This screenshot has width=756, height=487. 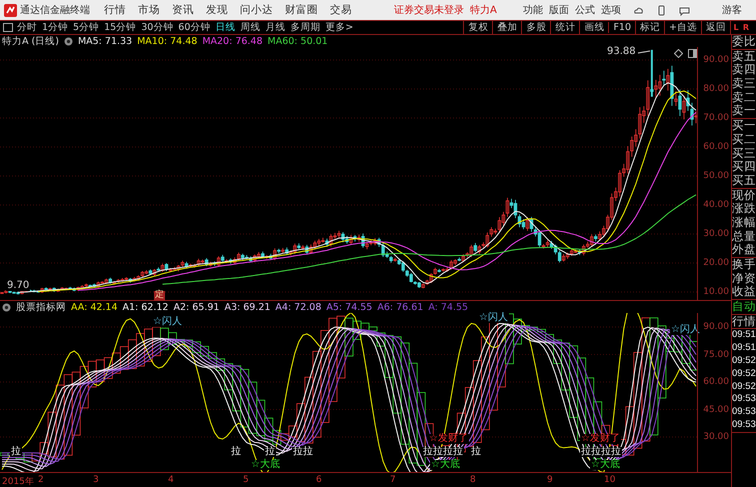 What do you see at coordinates (105, 41) in the screenshot?
I see `moving-average-value: MA5: 71.33` at bounding box center [105, 41].